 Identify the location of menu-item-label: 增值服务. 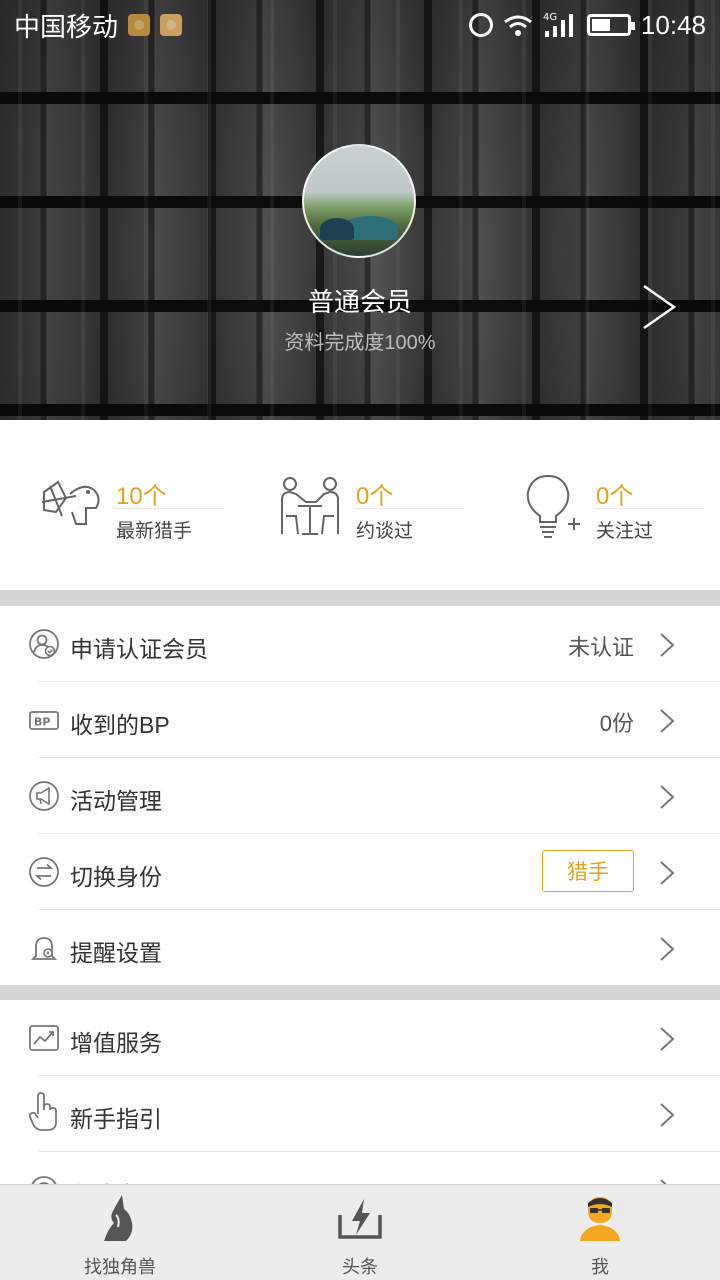
(116, 1043).